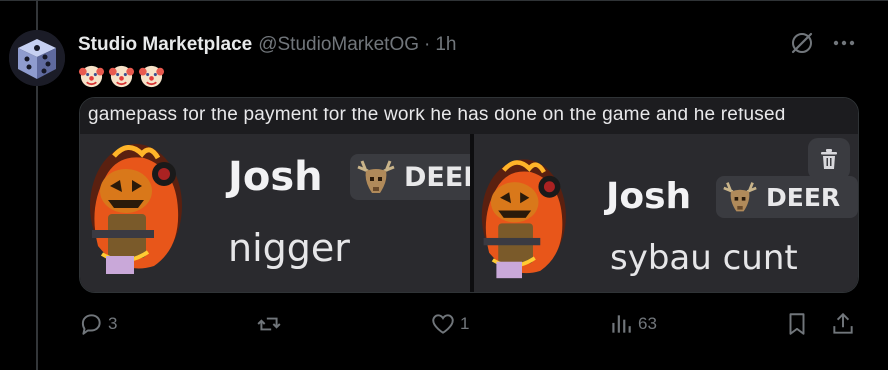  I want to click on like-count: 1, so click(465, 323).